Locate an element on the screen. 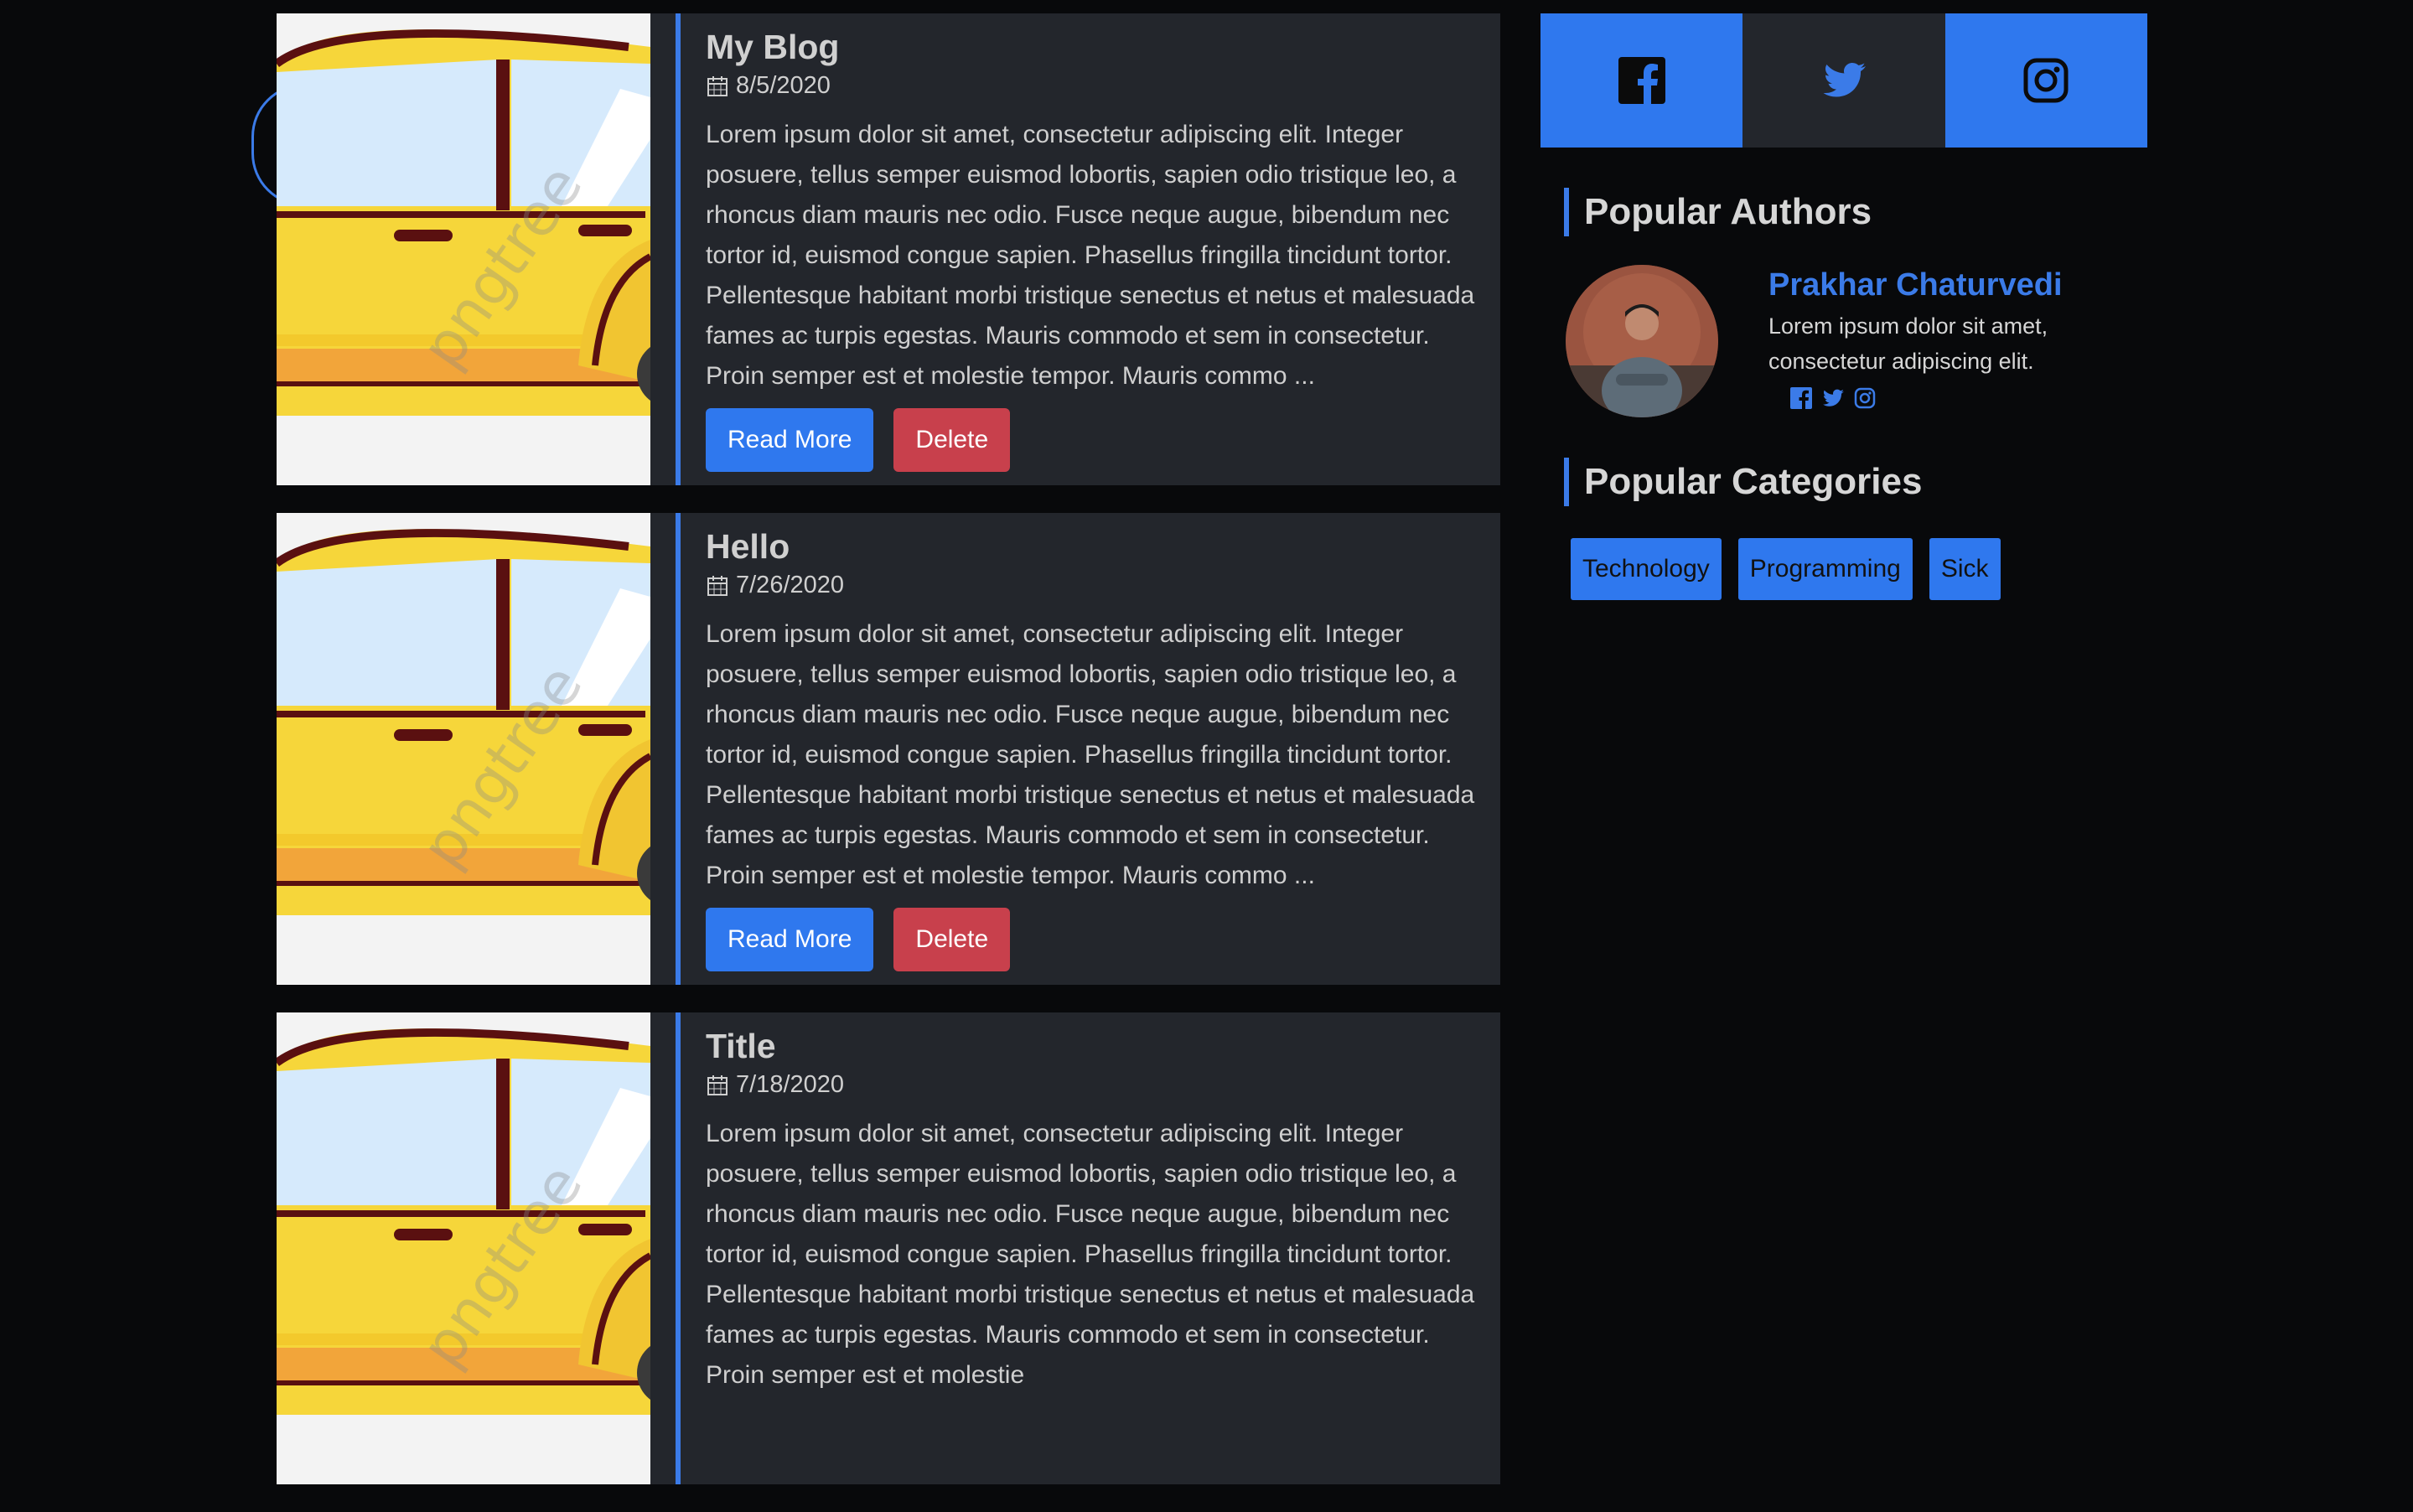  category-tag-technology: Technology is located at coordinates (1647, 569).